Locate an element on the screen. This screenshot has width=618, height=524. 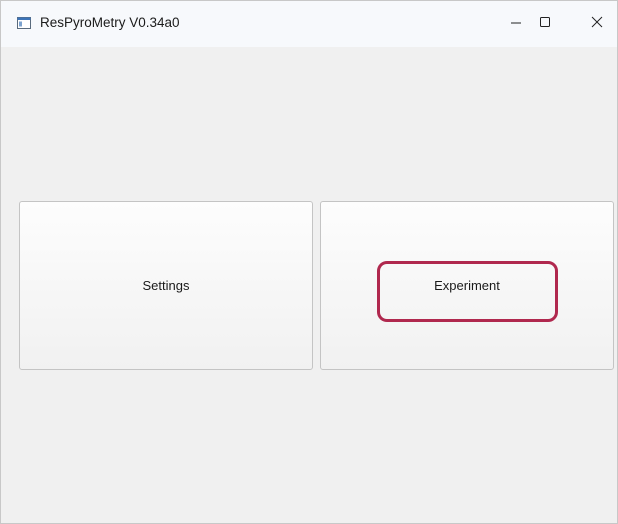
title-bar: ResPyroMetry V0.34a0 is located at coordinates (309, 24).